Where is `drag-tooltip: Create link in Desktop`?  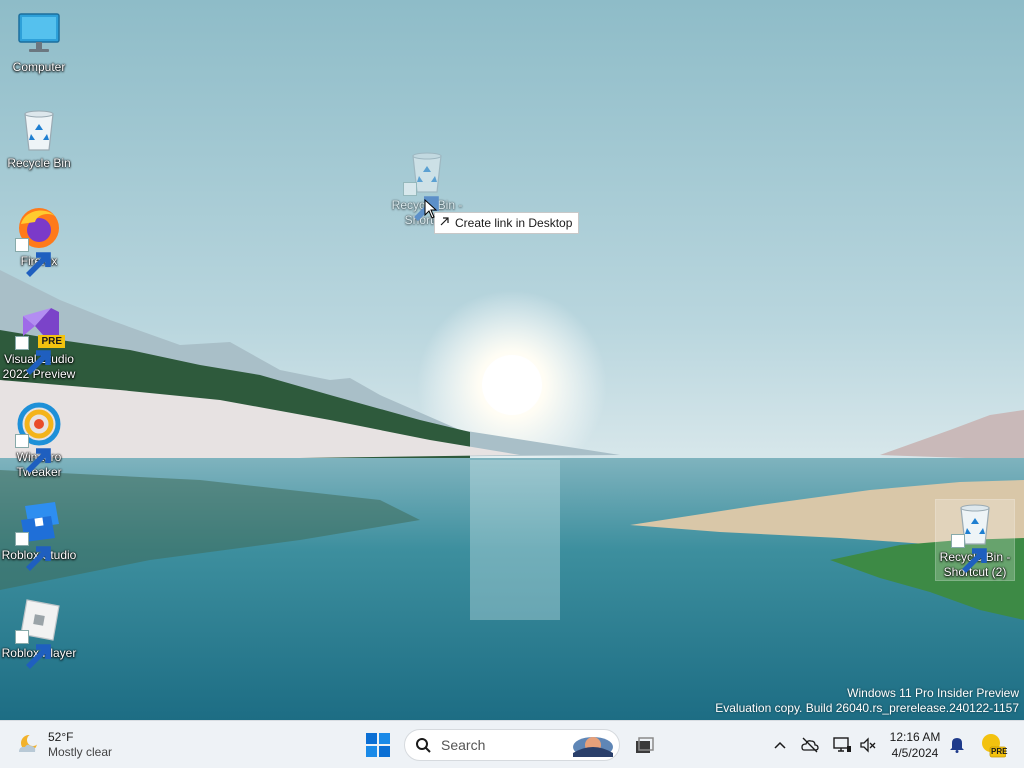
drag-tooltip: Create link in Desktop is located at coordinates (507, 223).